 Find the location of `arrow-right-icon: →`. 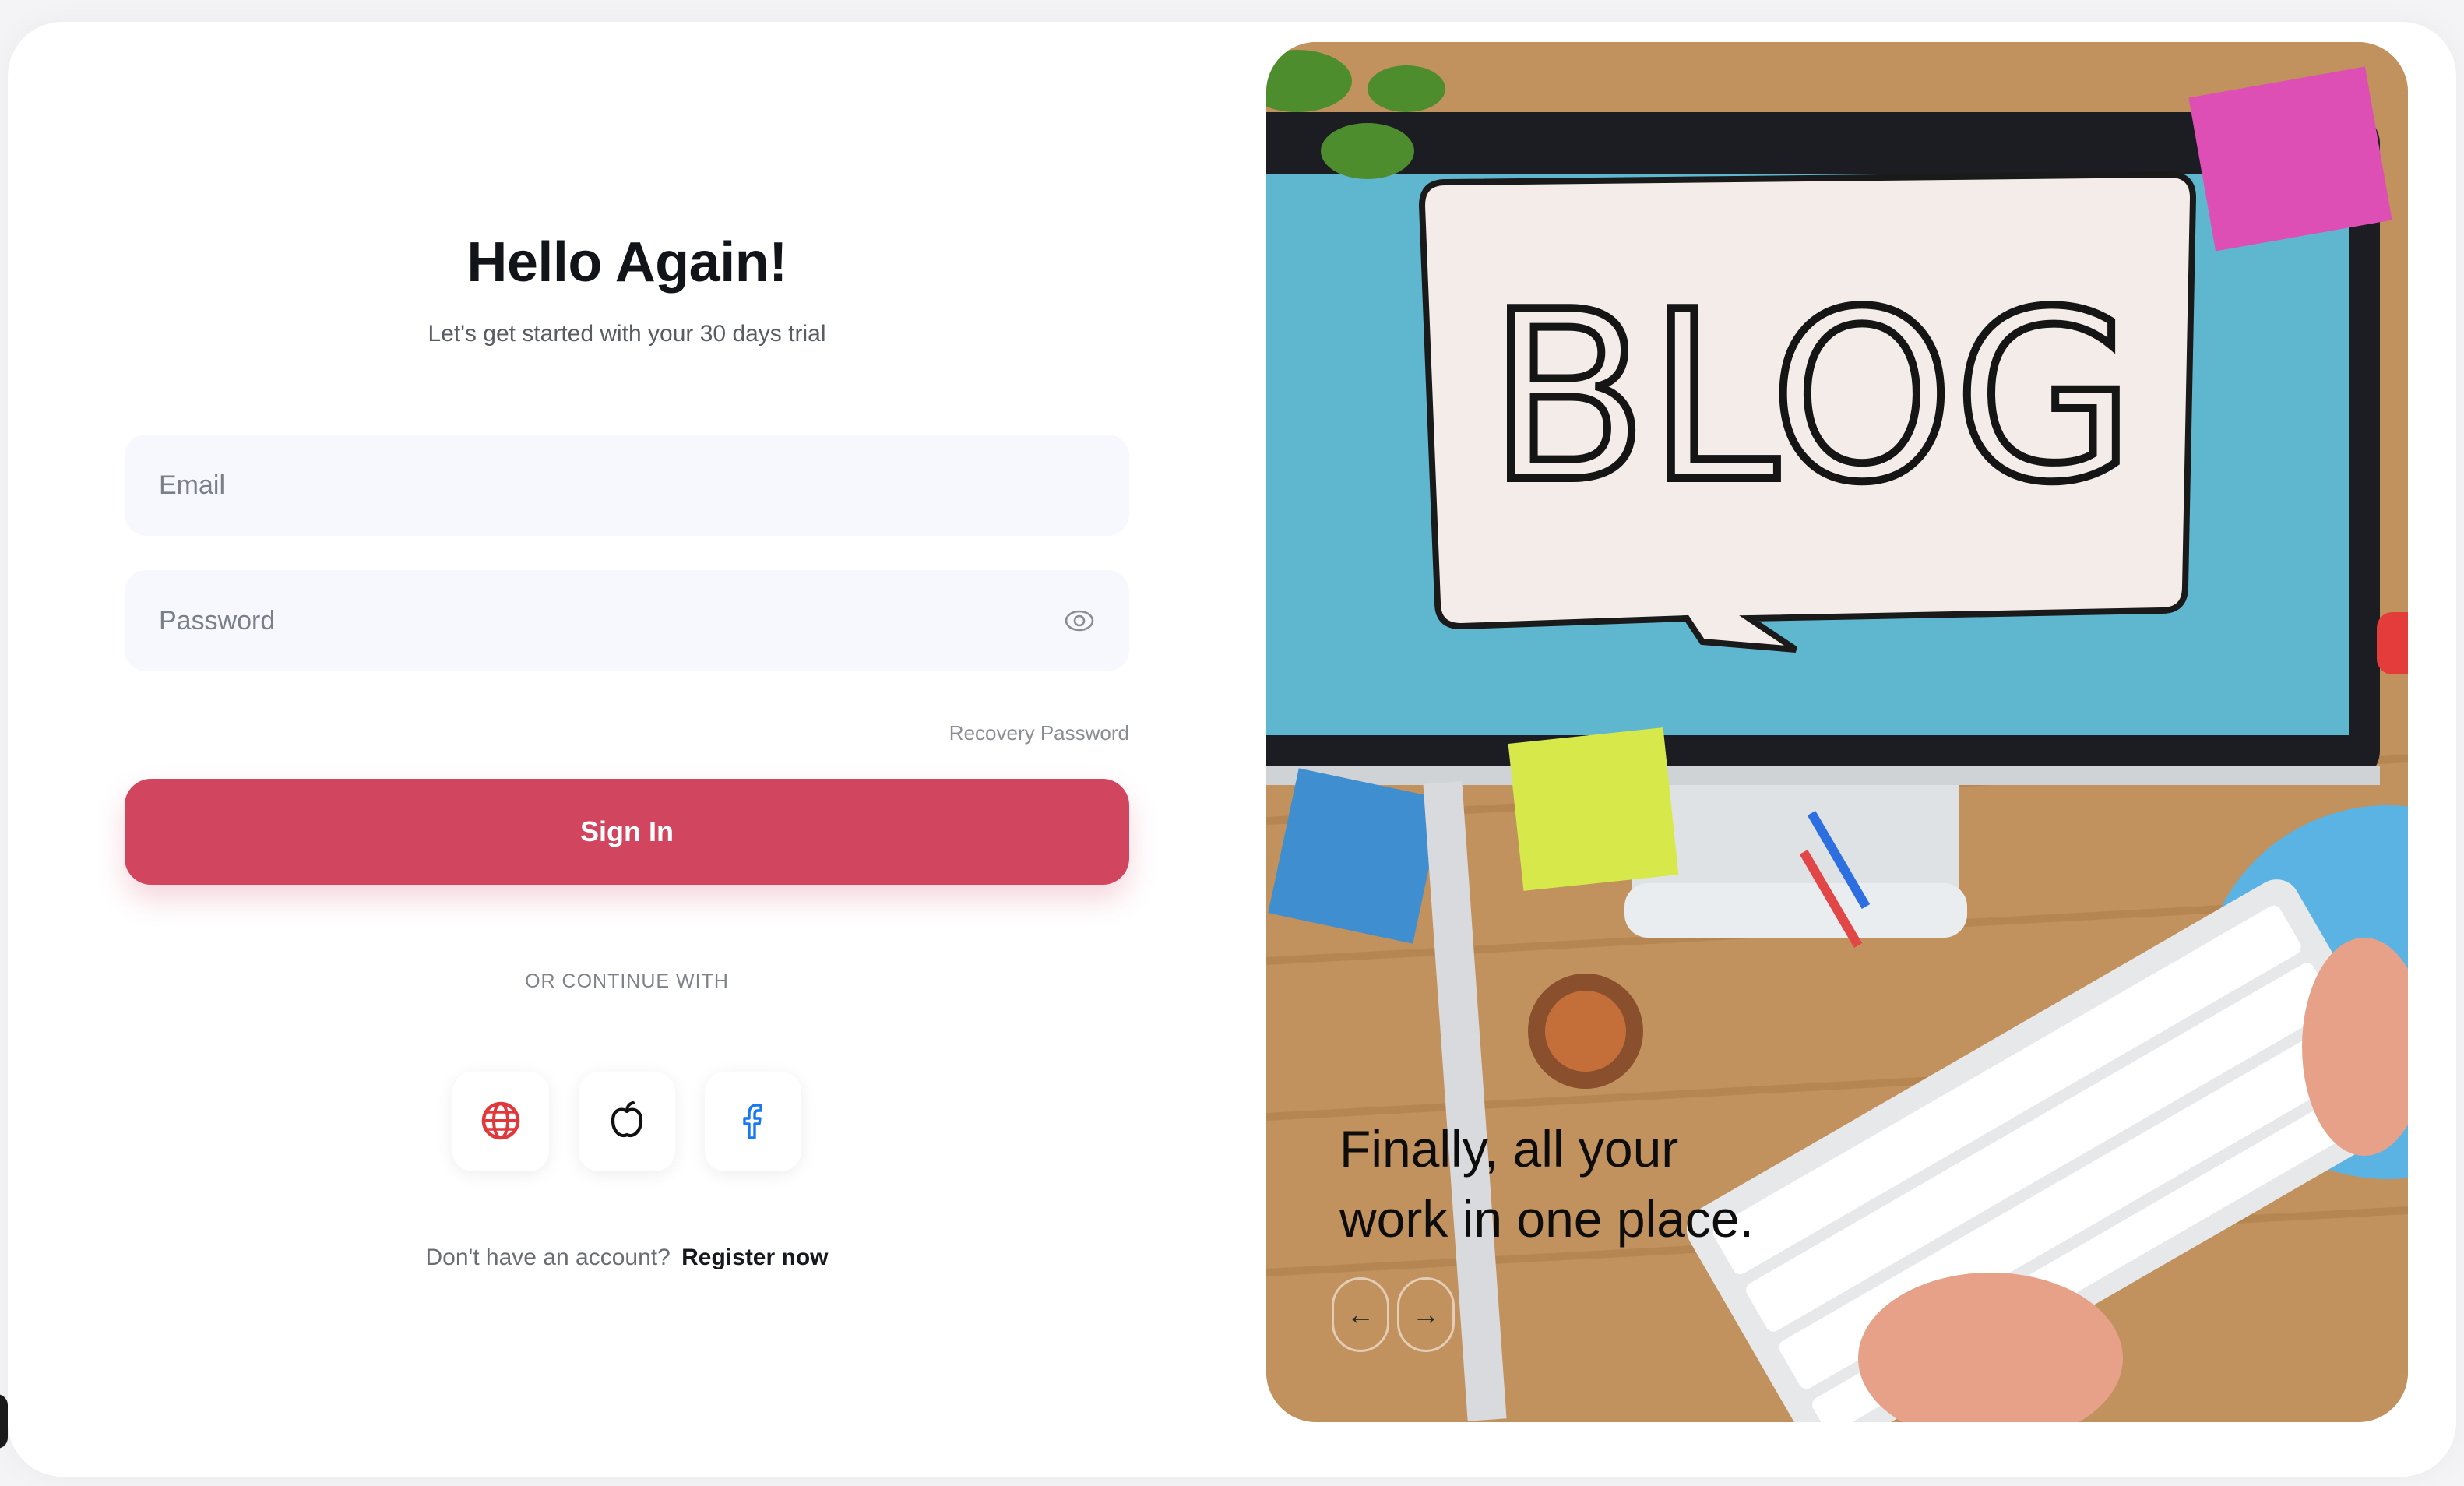

arrow-right-icon: → is located at coordinates (1426, 1314).